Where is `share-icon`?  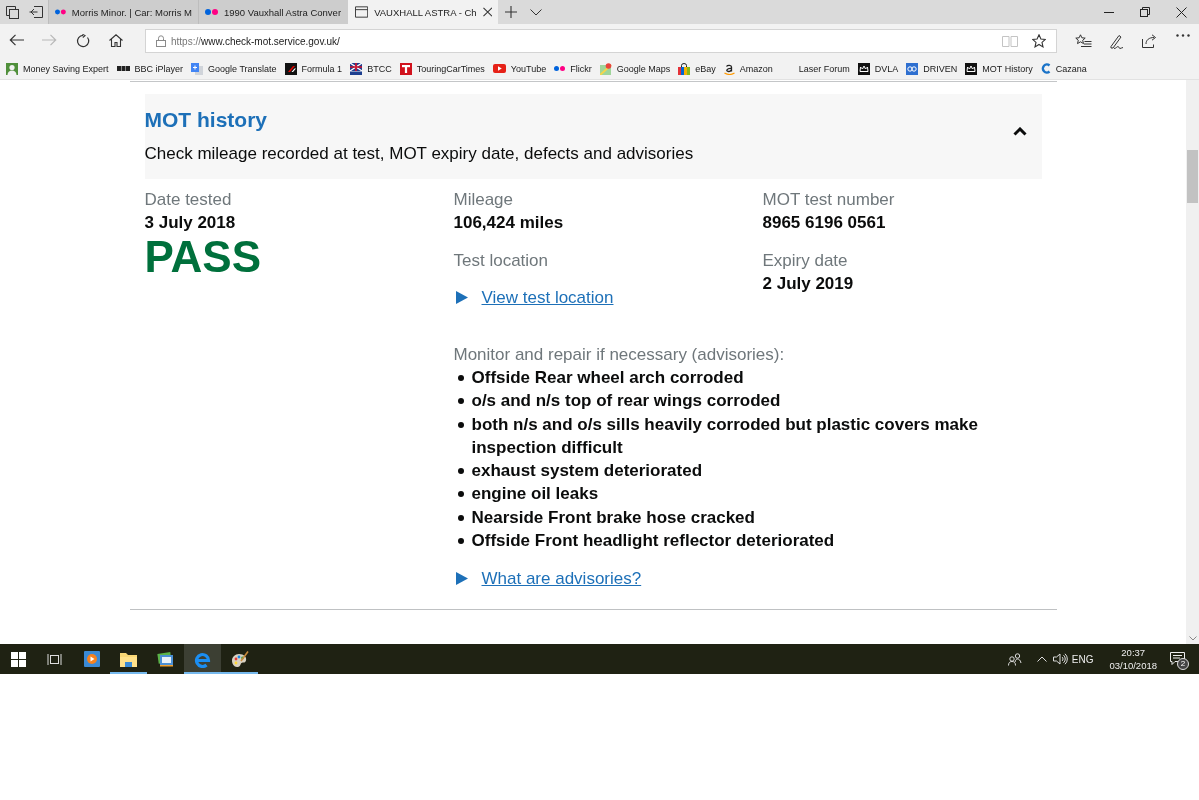 share-icon is located at coordinates (1149, 40).